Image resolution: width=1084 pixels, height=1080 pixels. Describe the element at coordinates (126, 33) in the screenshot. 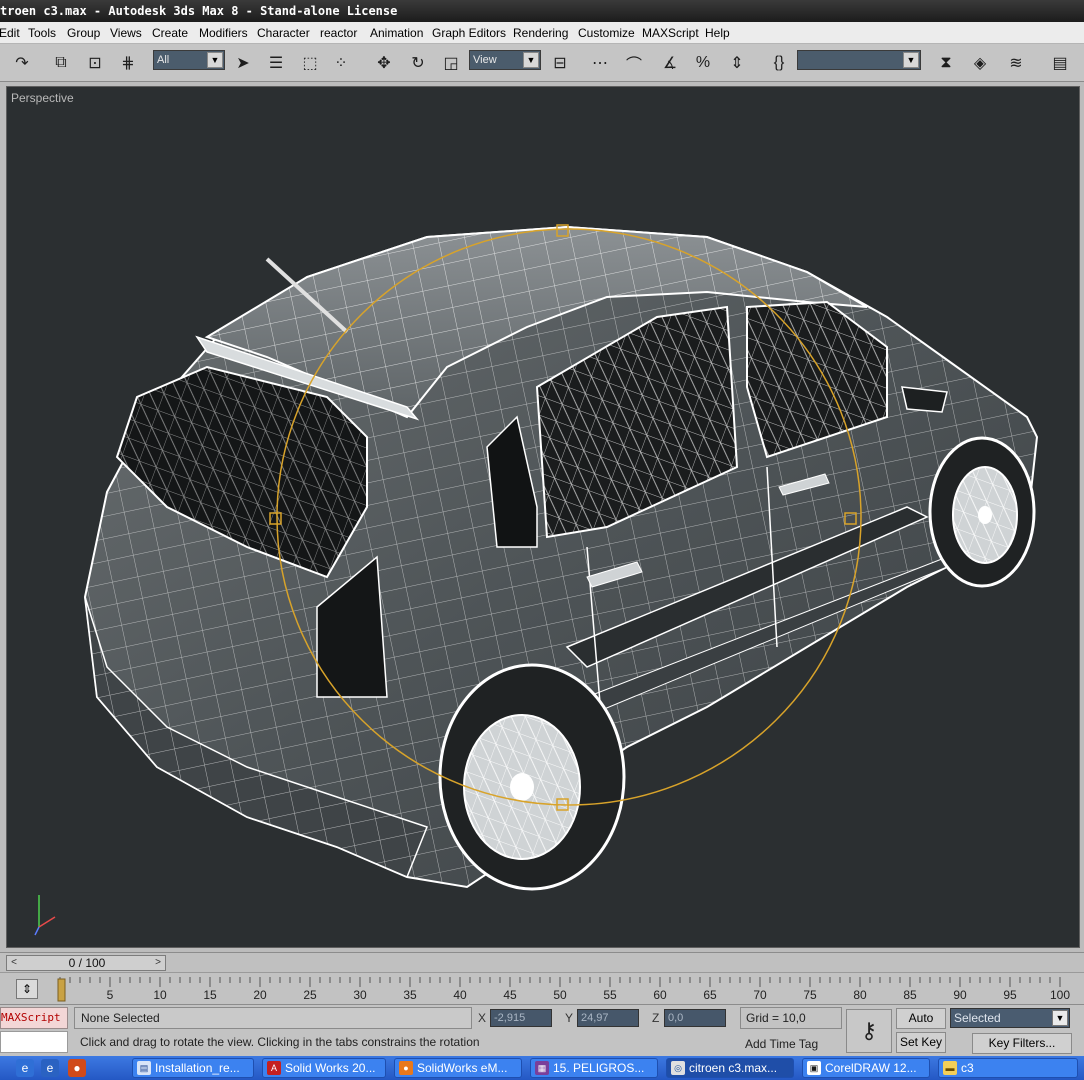

I see `menu-views: Views` at that location.